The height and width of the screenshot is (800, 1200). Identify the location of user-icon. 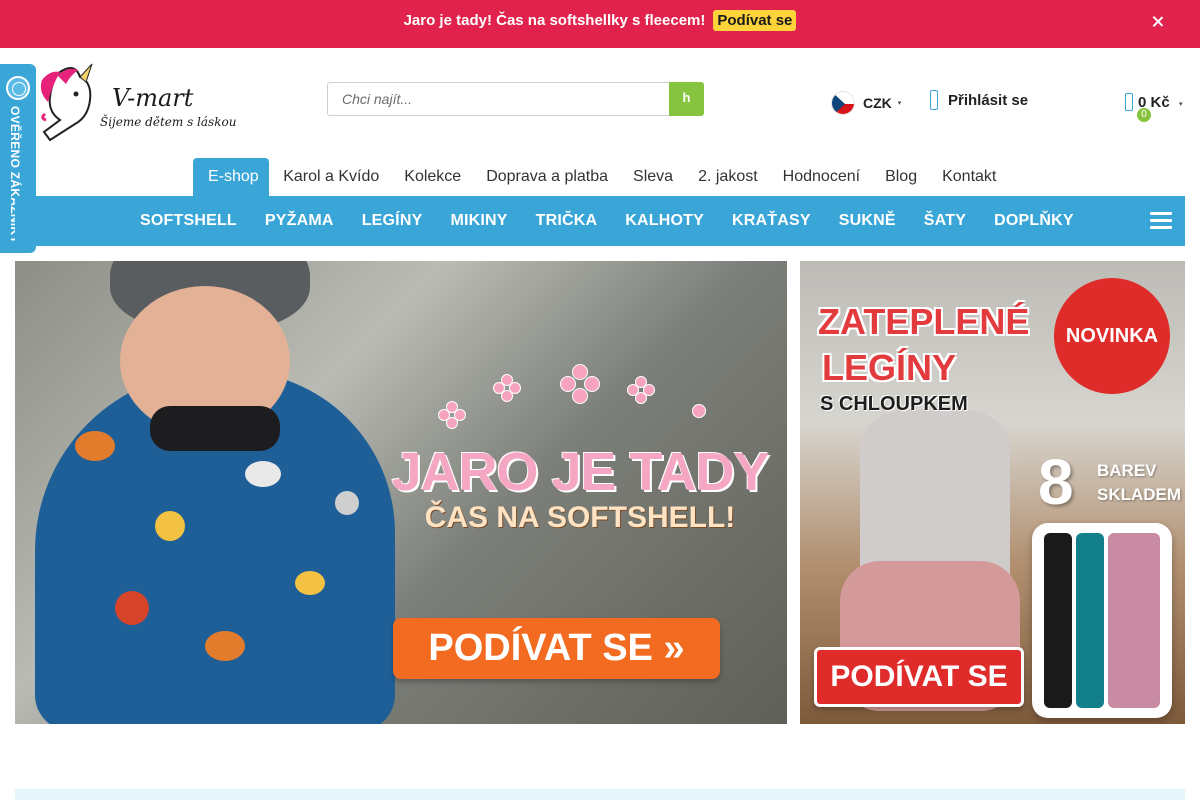
(934, 100).